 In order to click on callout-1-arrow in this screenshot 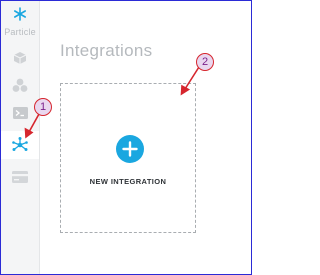, I will do `click(34, 123)`.